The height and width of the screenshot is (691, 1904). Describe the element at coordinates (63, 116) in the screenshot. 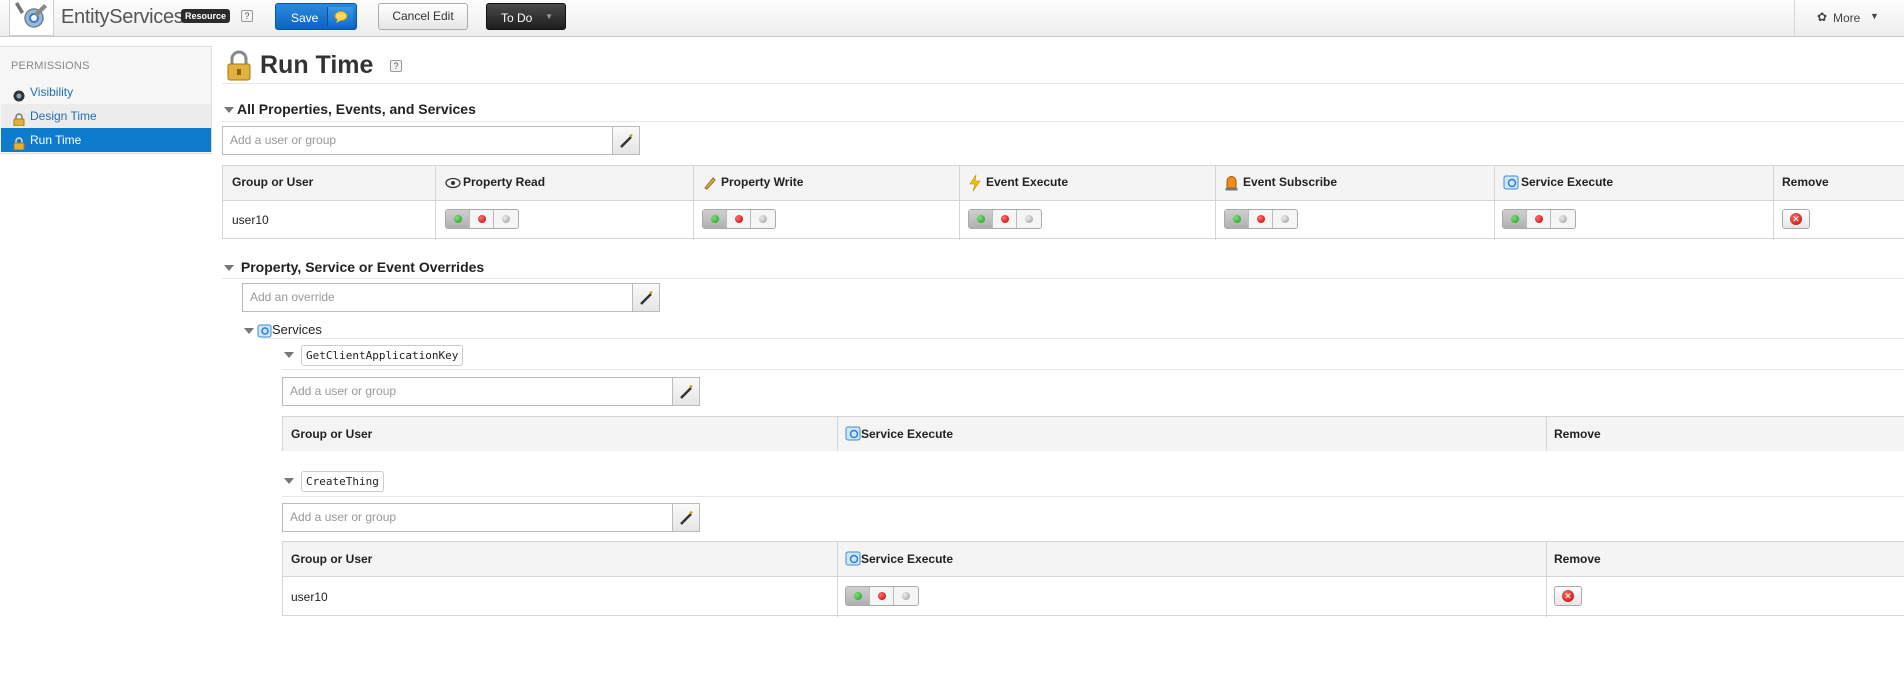

I see `sidebar-item-label: Design Time` at that location.